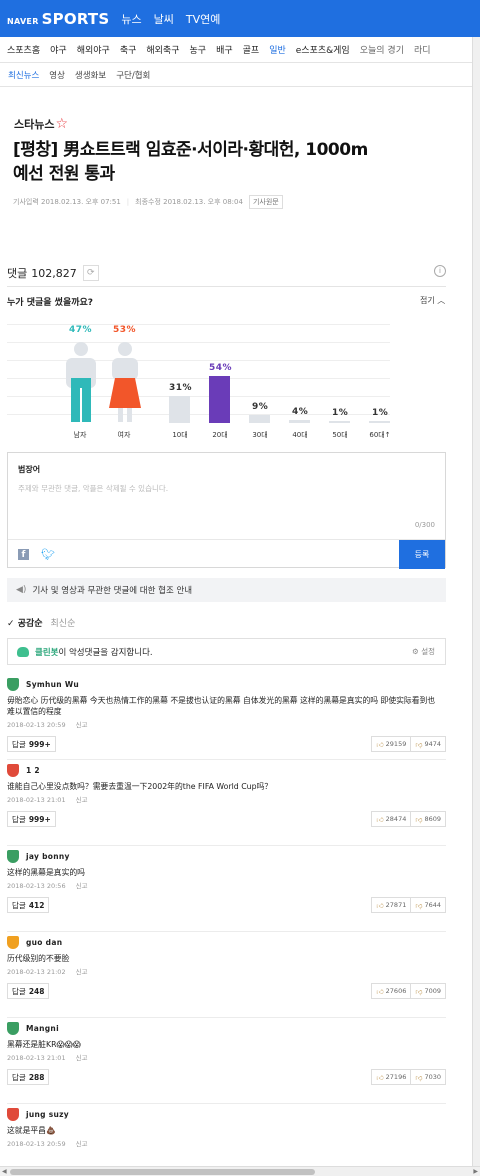 This screenshot has width=480, height=1176. Describe the element at coordinates (428, 991) in the screenshot. I see `dislike-button: 👎︎ 7009` at that location.